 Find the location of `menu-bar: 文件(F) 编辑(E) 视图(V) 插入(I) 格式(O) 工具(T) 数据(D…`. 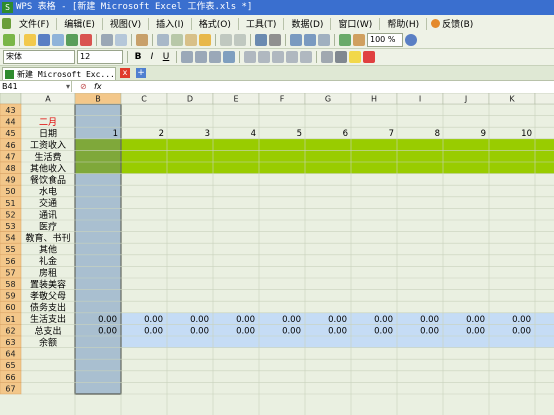

menu-bar: 文件(F) 编辑(E) 视图(V) 插入(I) 格式(O) 工具(T) 数据(D… is located at coordinates (277, 24).